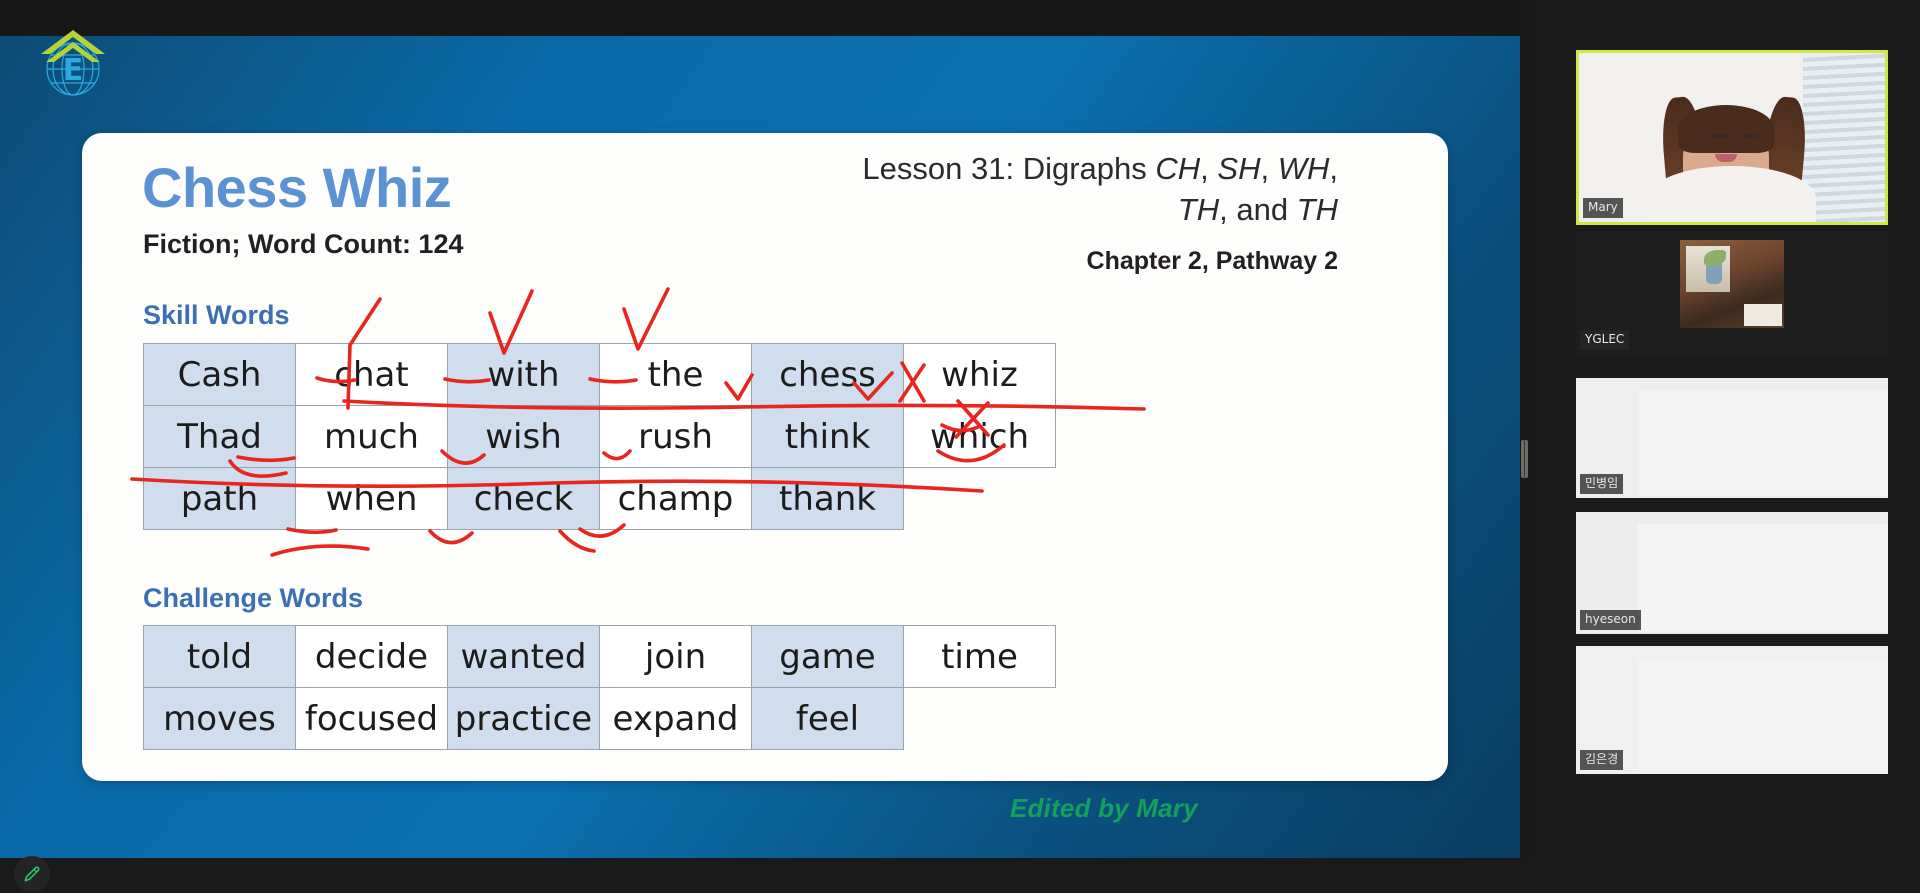 This screenshot has height=893, width=1920. Describe the element at coordinates (1602, 760) in the screenshot. I see `participant-name-label: 김은경` at that location.